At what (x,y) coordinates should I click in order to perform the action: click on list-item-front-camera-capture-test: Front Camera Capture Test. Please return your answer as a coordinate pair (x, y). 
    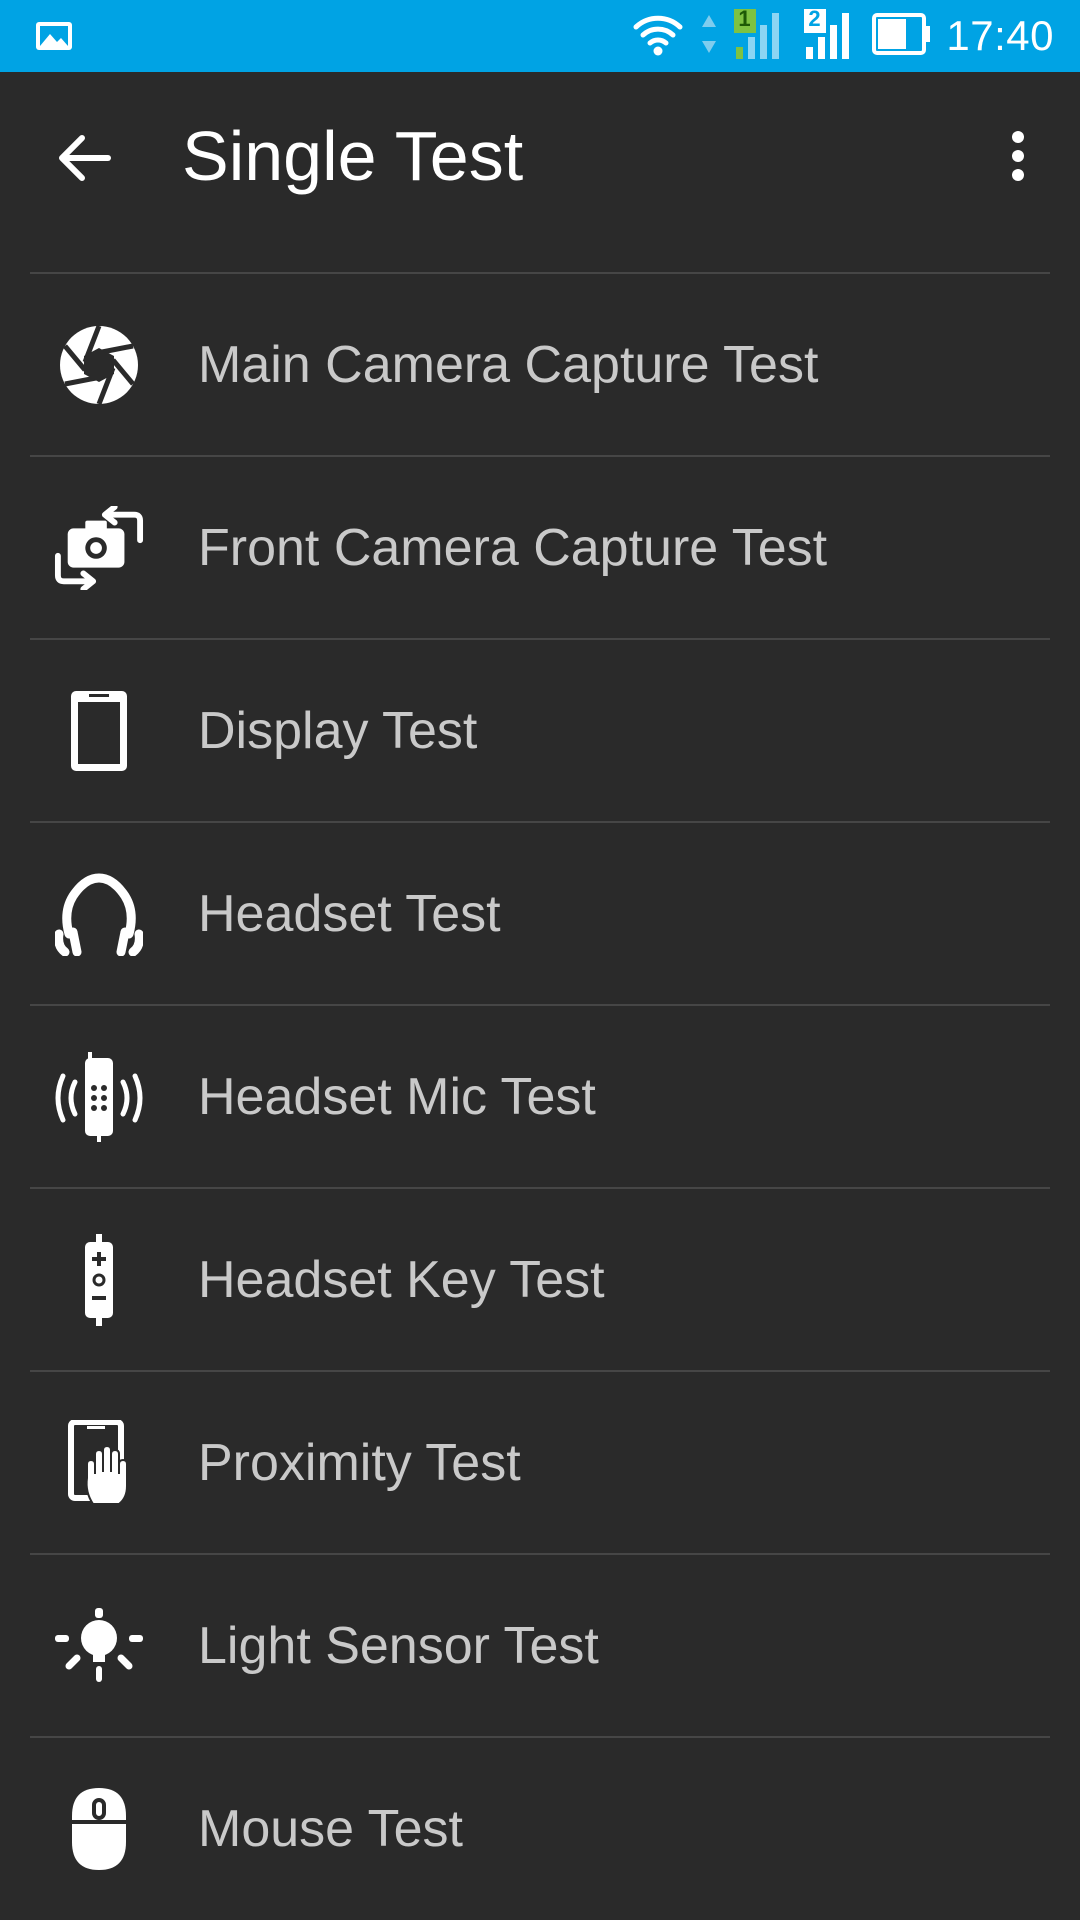
    Looking at the image, I should click on (540, 546).